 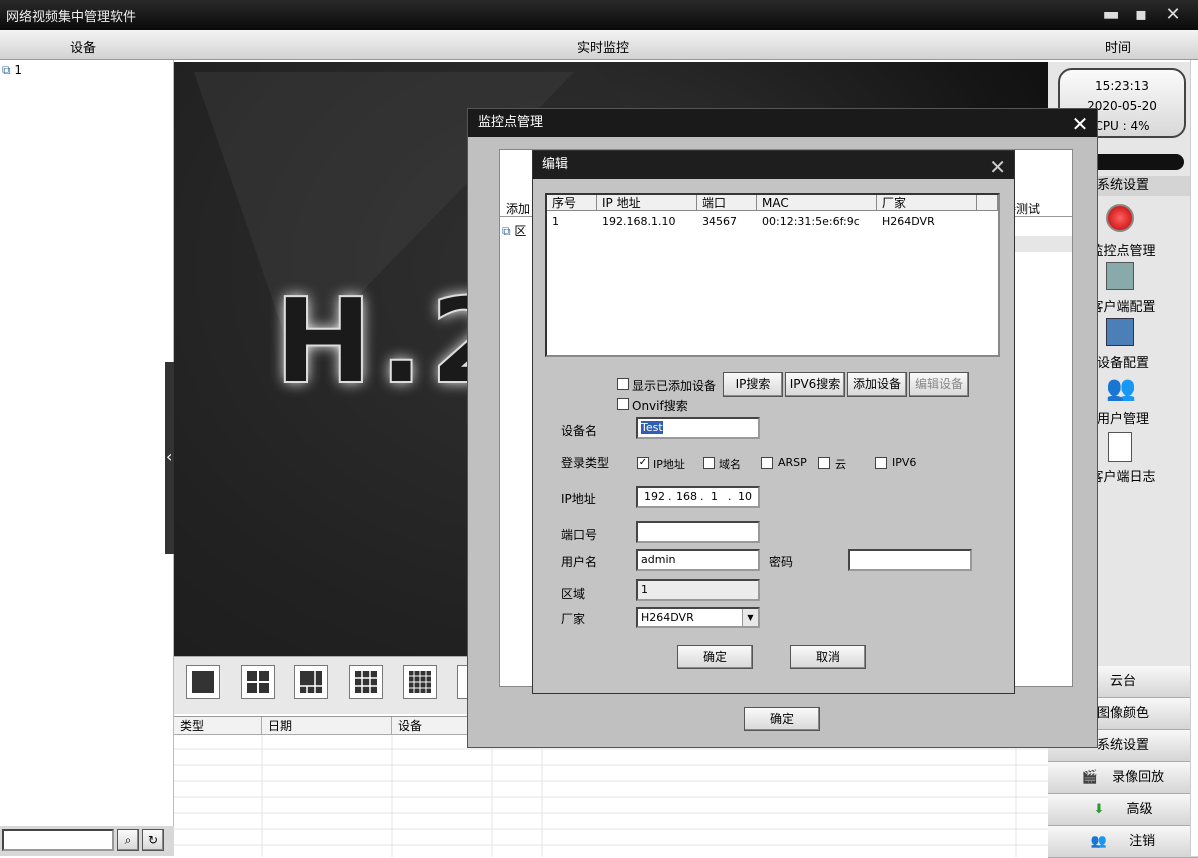 What do you see at coordinates (1123, 810) in the screenshot?
I see `advanced-button: ⬇ 高级` at bounding box center [1123, 810].